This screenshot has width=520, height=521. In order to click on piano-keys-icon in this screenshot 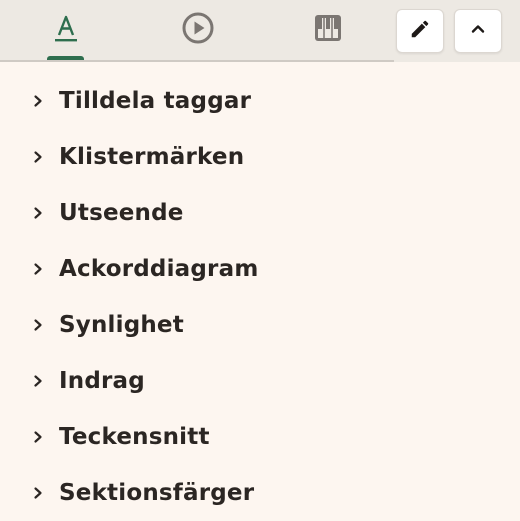, I will do `click(328, 30)`.